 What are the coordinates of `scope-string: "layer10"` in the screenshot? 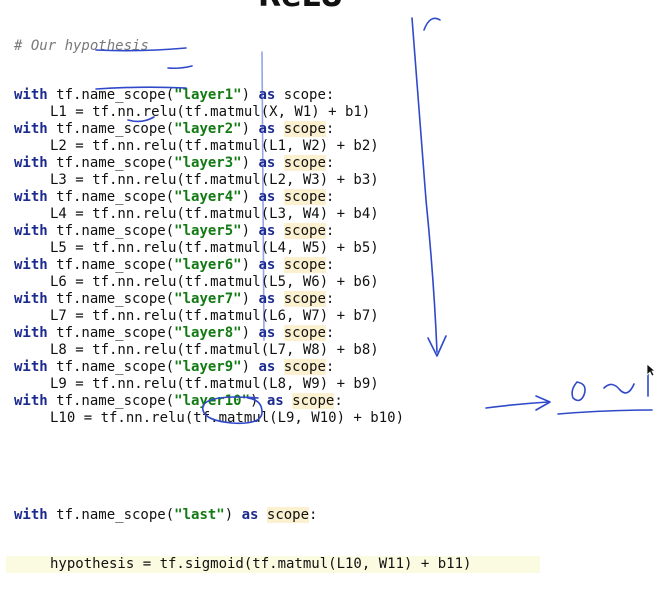 It's located at (212, 401).